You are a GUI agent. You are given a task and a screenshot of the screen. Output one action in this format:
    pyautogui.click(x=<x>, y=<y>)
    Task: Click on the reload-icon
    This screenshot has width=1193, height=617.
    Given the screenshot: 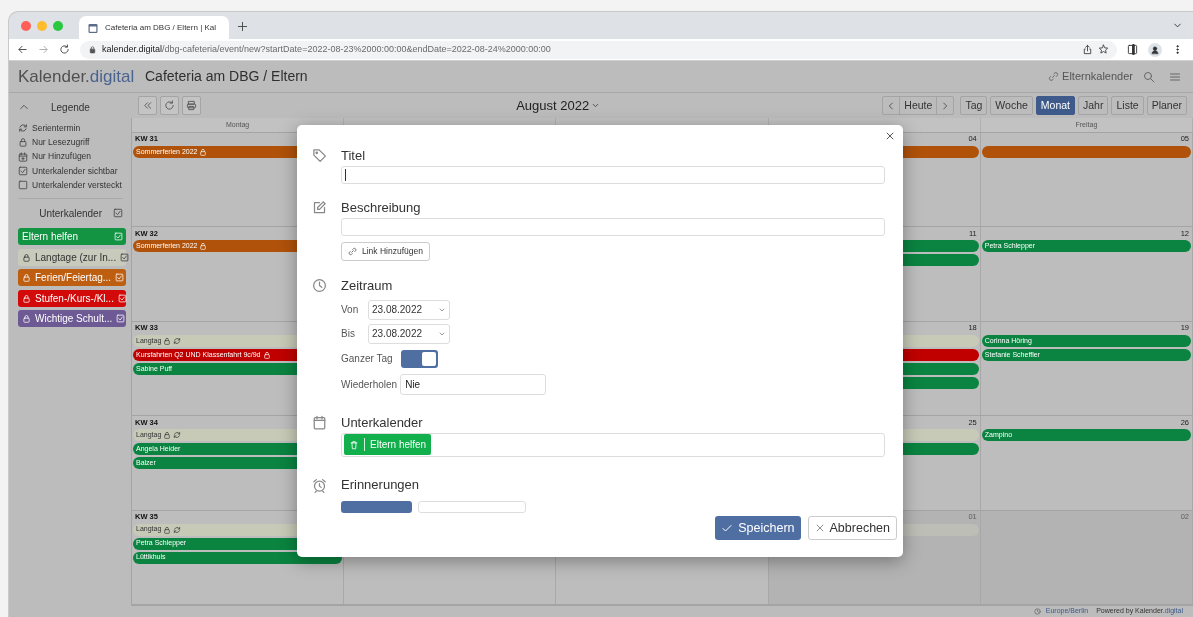 What is the action you would take?
    pyautogui.click(x=64, y=49)
    